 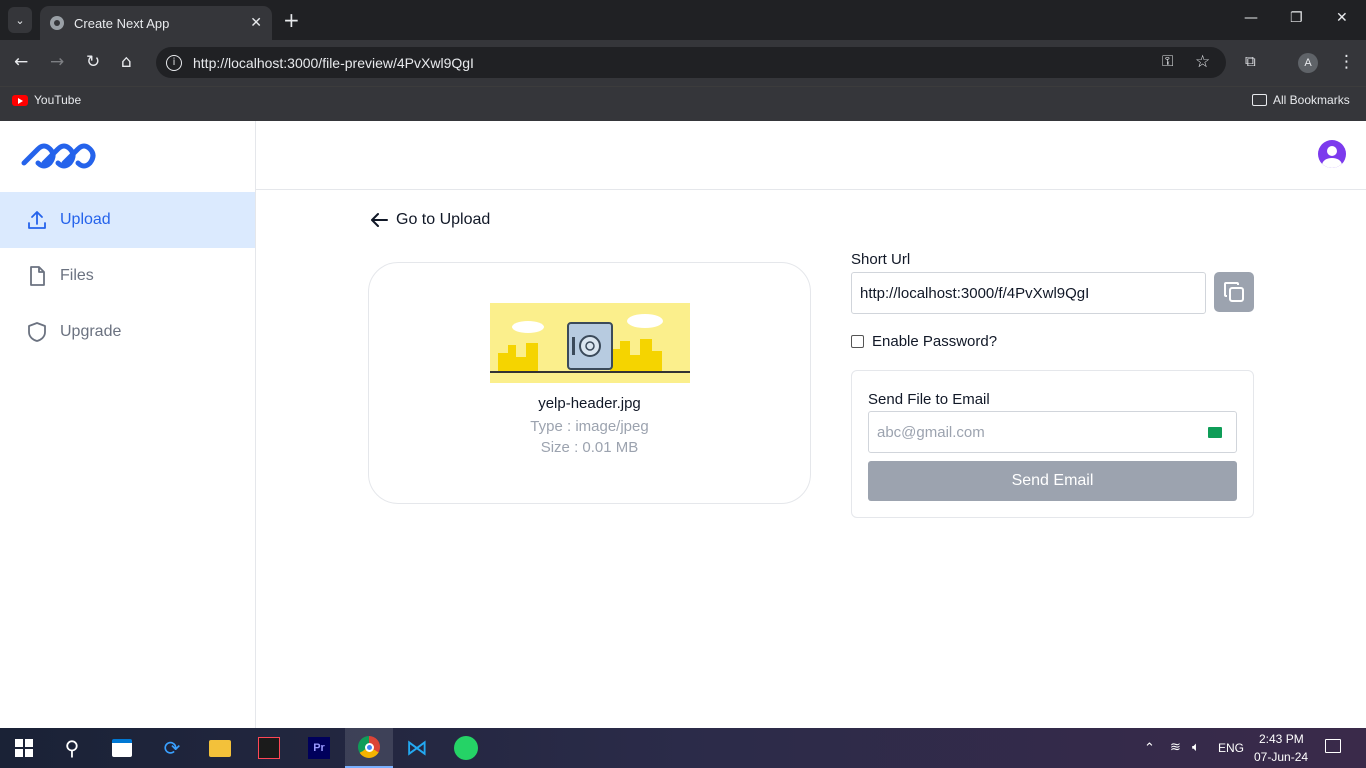 I want to click on minimize-button: —, so click(x=1251, y=18).